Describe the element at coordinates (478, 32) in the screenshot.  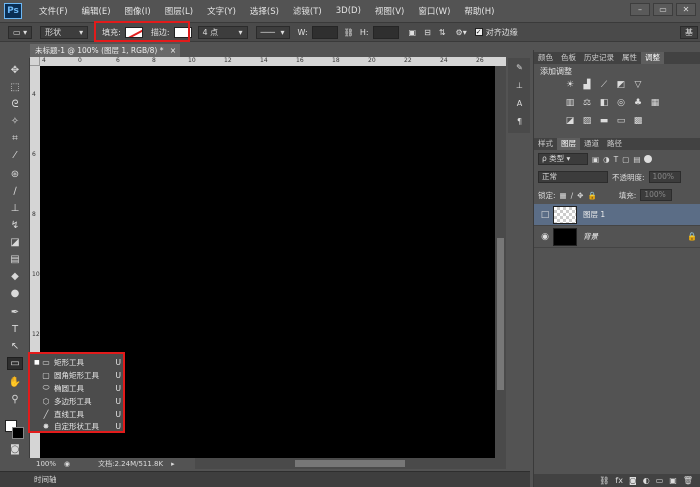
I see `align-edges-checkbox: ✓` at that location.